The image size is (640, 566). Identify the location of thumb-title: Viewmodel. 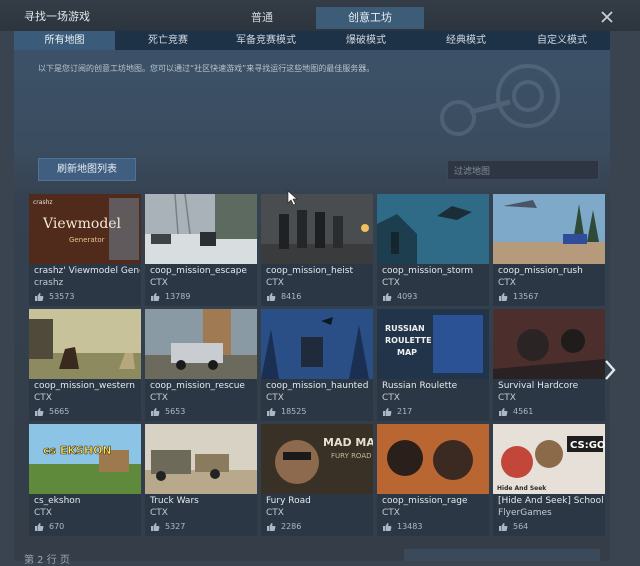
(82, 224).